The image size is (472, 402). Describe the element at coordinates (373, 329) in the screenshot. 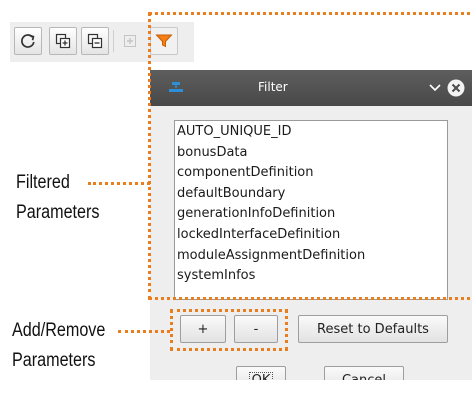

I see `reset-to-defaults-button: Reset to Defaults` at that location.